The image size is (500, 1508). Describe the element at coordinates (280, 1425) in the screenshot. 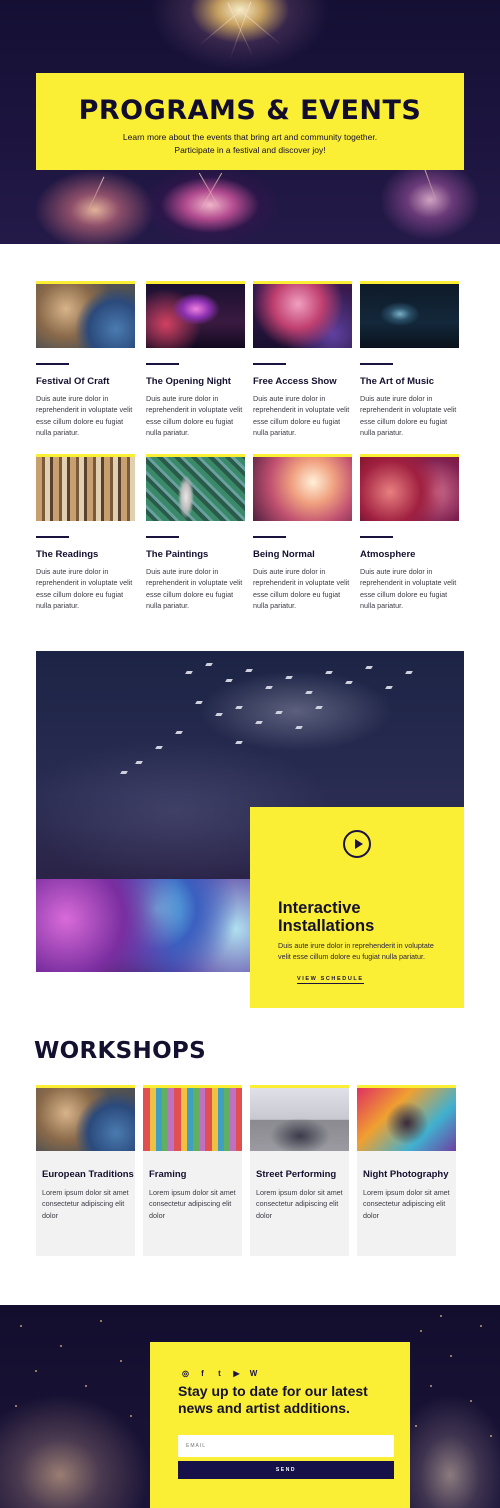

I see `newsletter-card` at that location.